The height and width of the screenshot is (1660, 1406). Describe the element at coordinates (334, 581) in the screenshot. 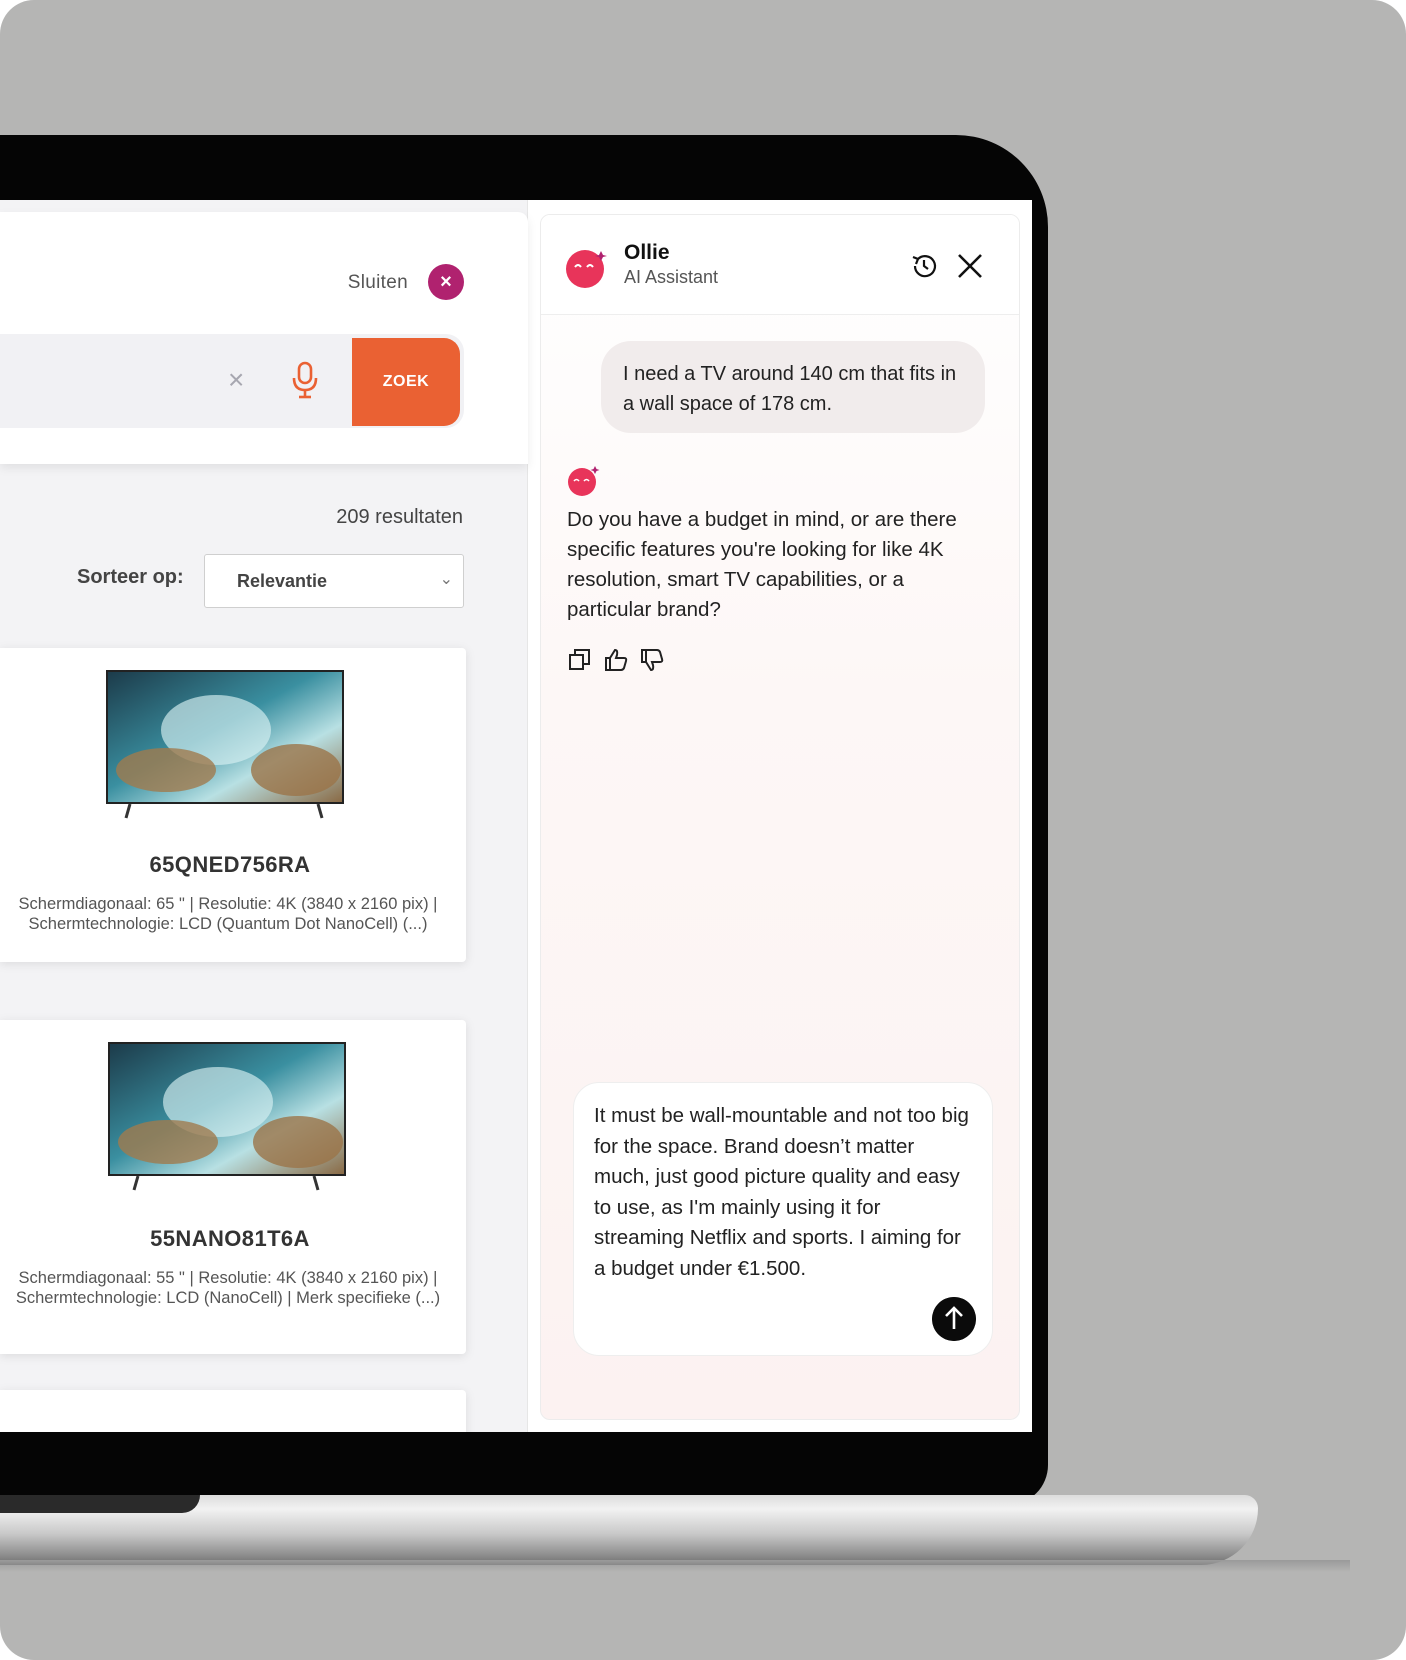

I see `sort-select: Relevantie ⌄` at that location.